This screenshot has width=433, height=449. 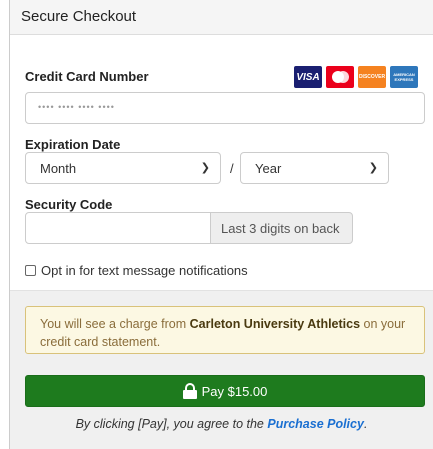 I want to click on pay-button: Pay $15.00, so click(x=225, y=391).